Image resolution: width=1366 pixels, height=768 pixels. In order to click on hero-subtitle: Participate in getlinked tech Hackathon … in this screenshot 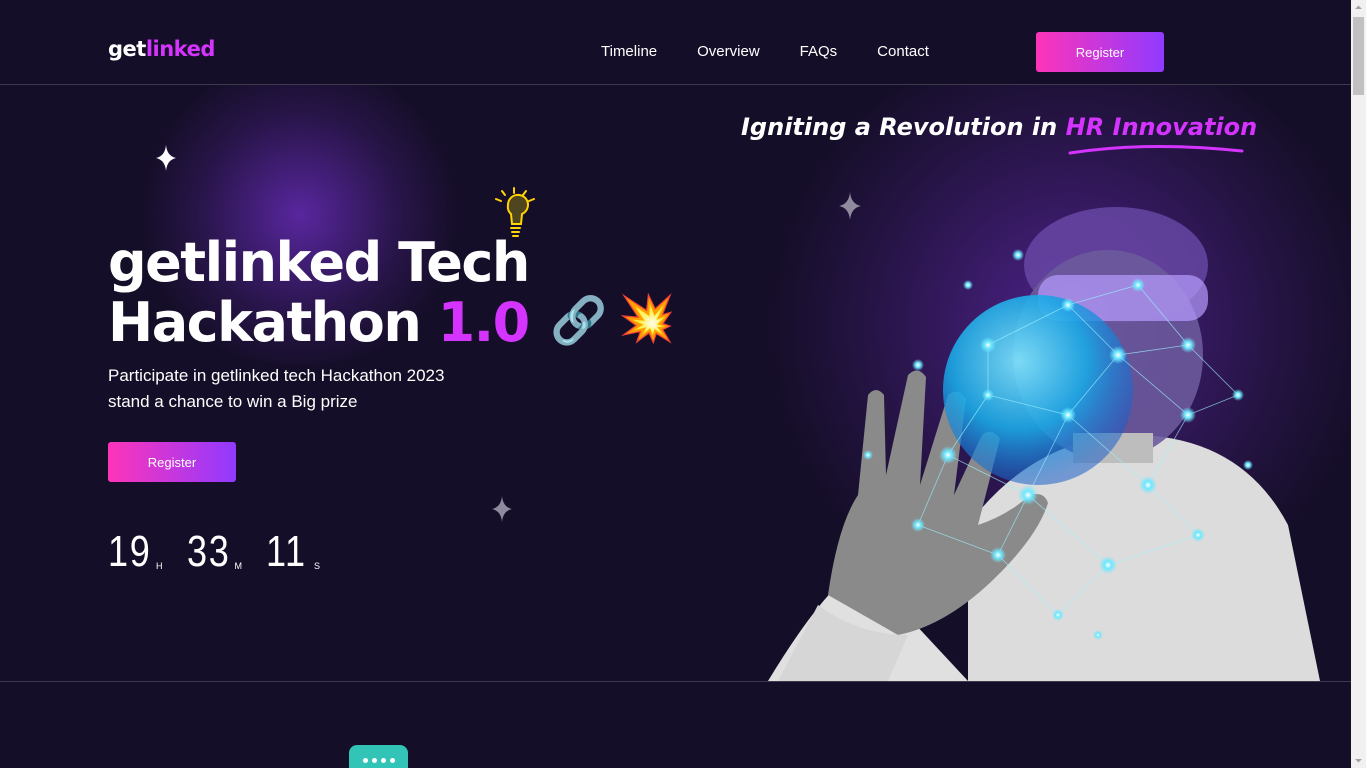, I will do `click(318, 389)`.